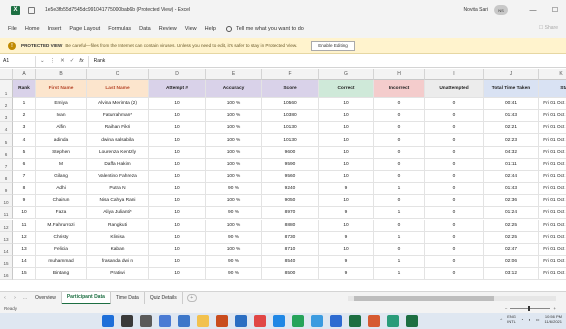 This screenshot has width=566, height=329. What do you see at coordinates (24, 262) in the screenshot?
I see `table-cell: 14` at bounding box center [24, 262].